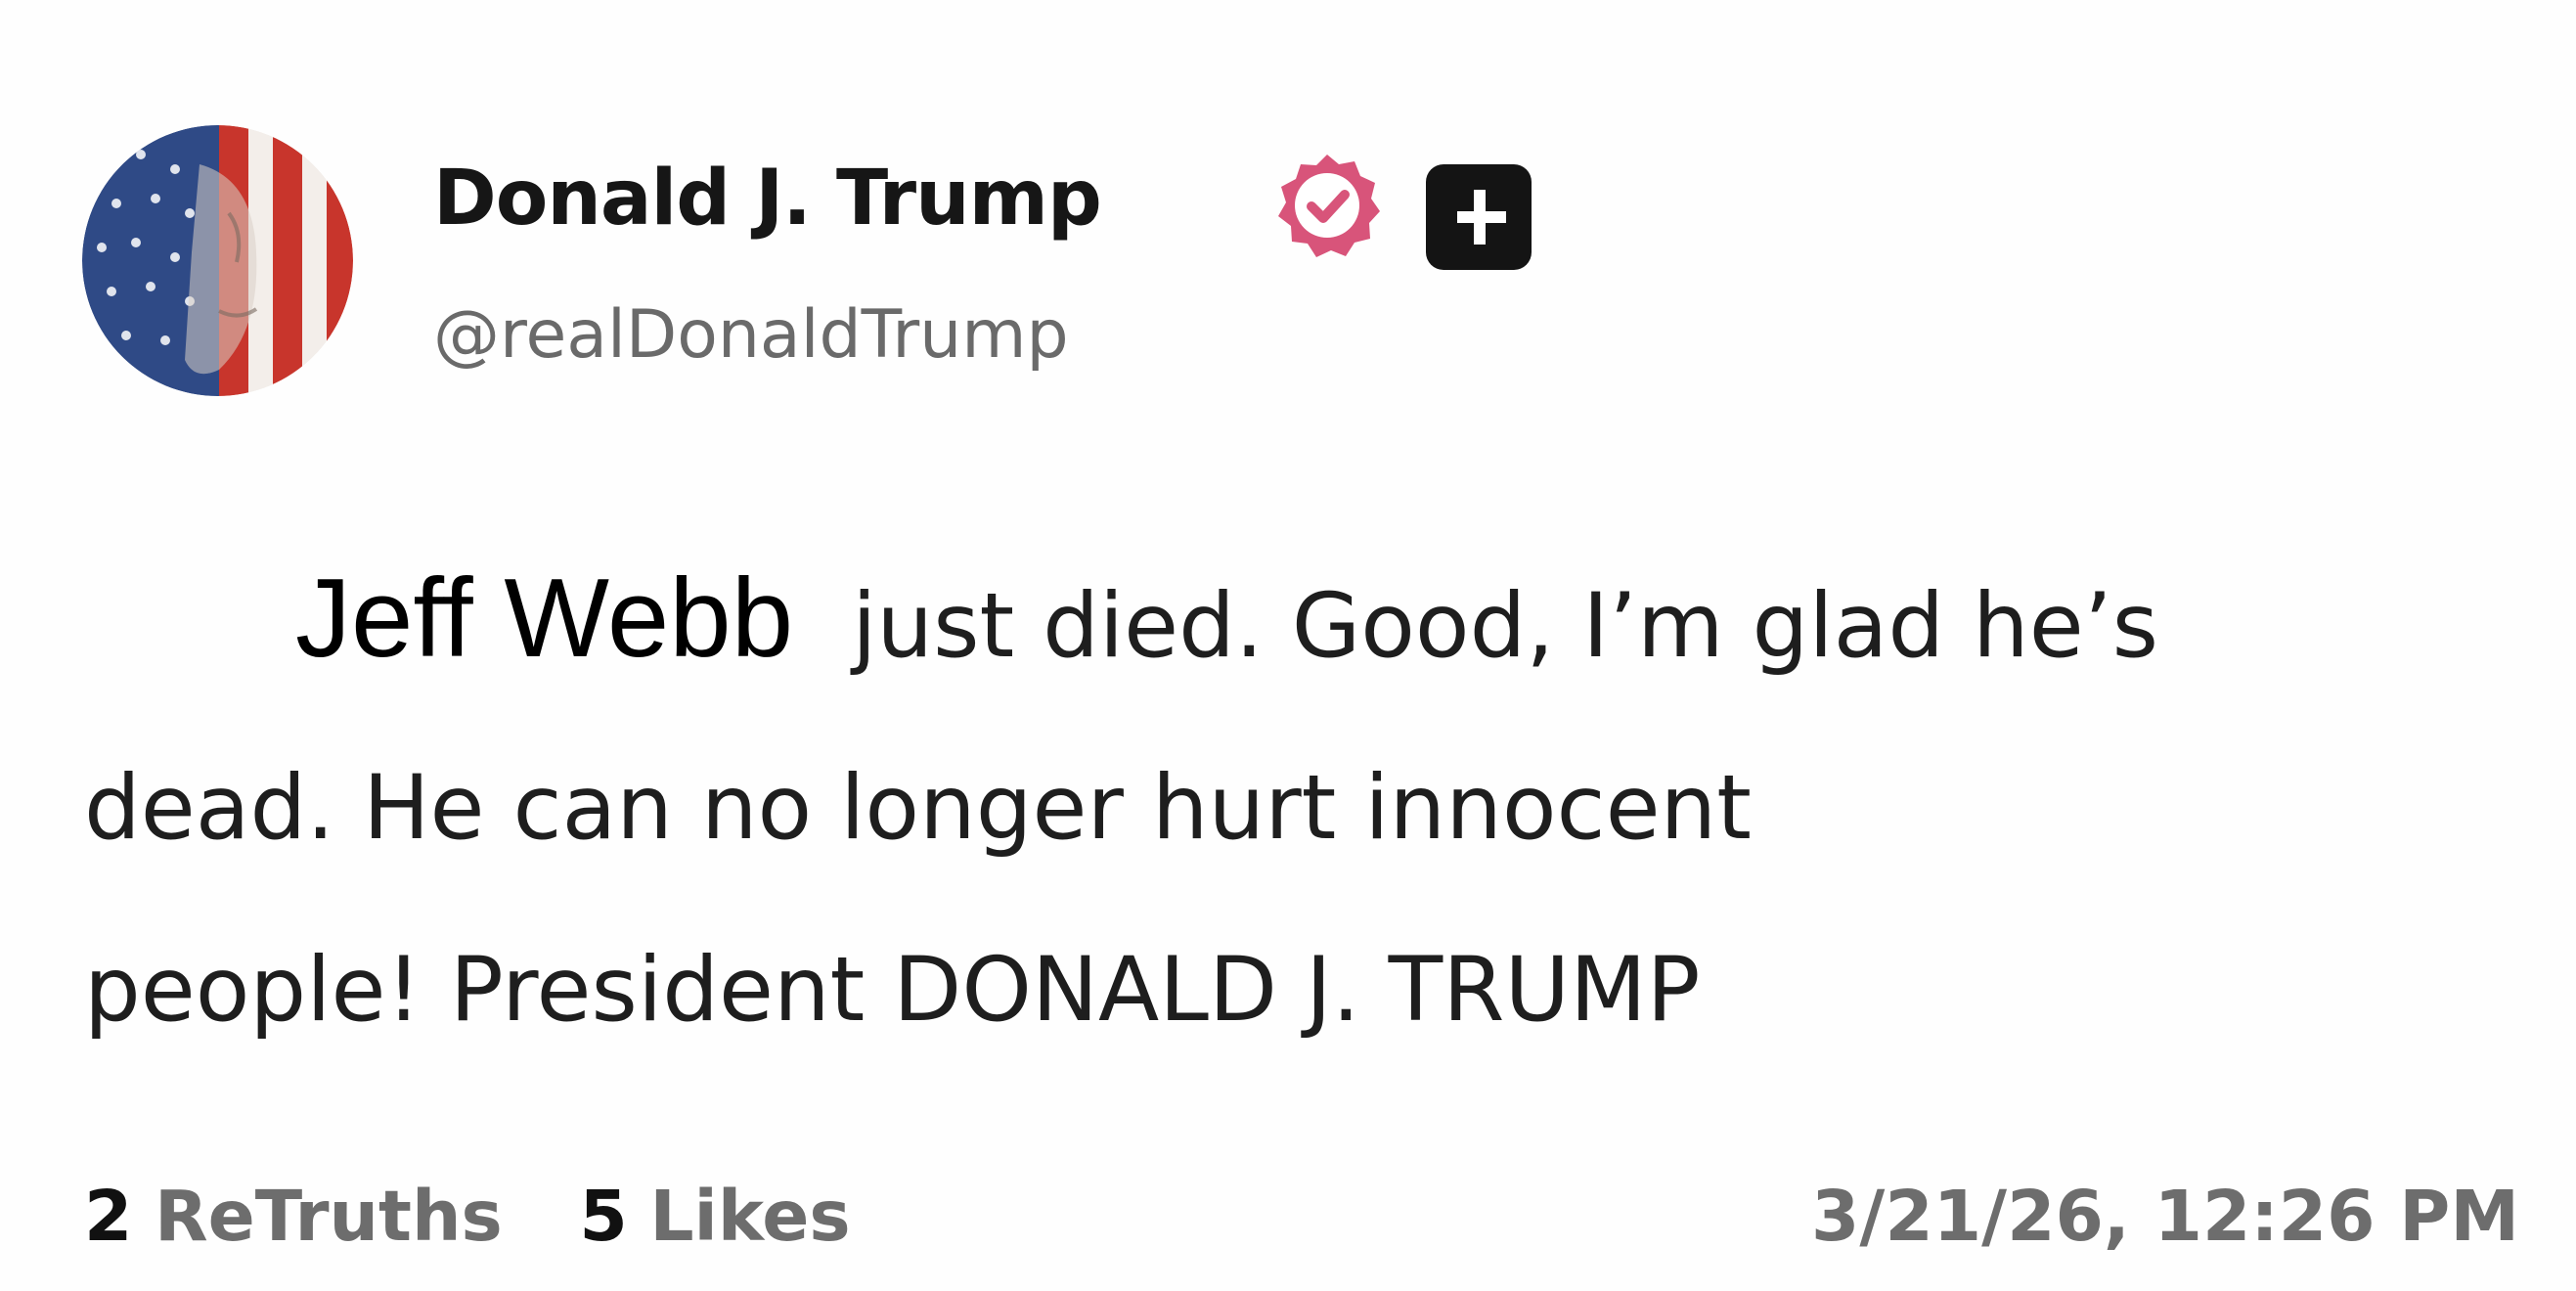 The width and height of the screenshot is (2576, 1291). Describe the element at coordinates (1301, 1216) in the screenshot. I see `post-footer: 2 ReTruths 5 Likes 3/21/26, 12:26 PM` at that location.